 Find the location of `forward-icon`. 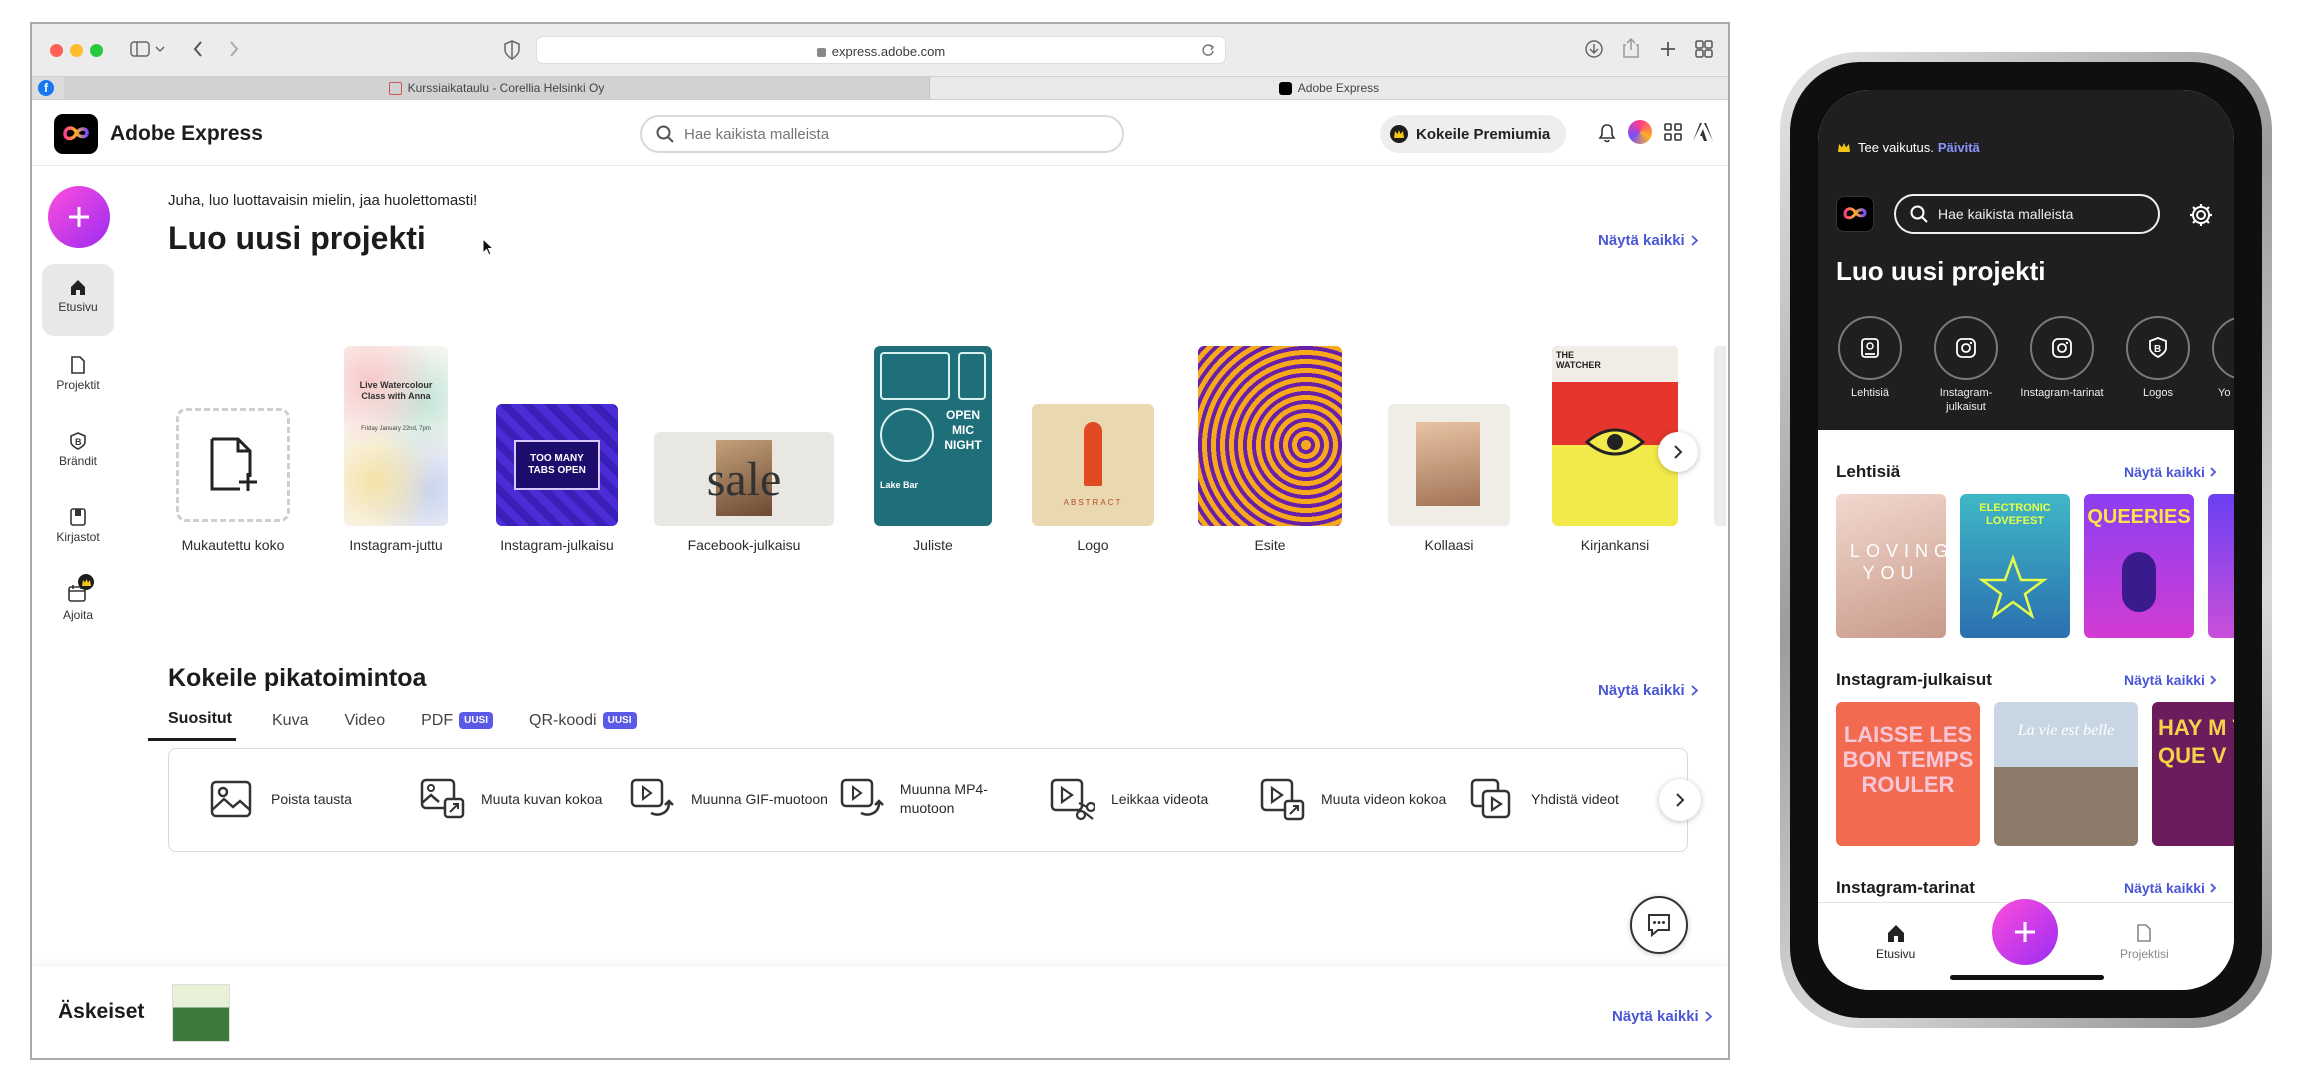

forward-icon is located at coordinates (234, 49).